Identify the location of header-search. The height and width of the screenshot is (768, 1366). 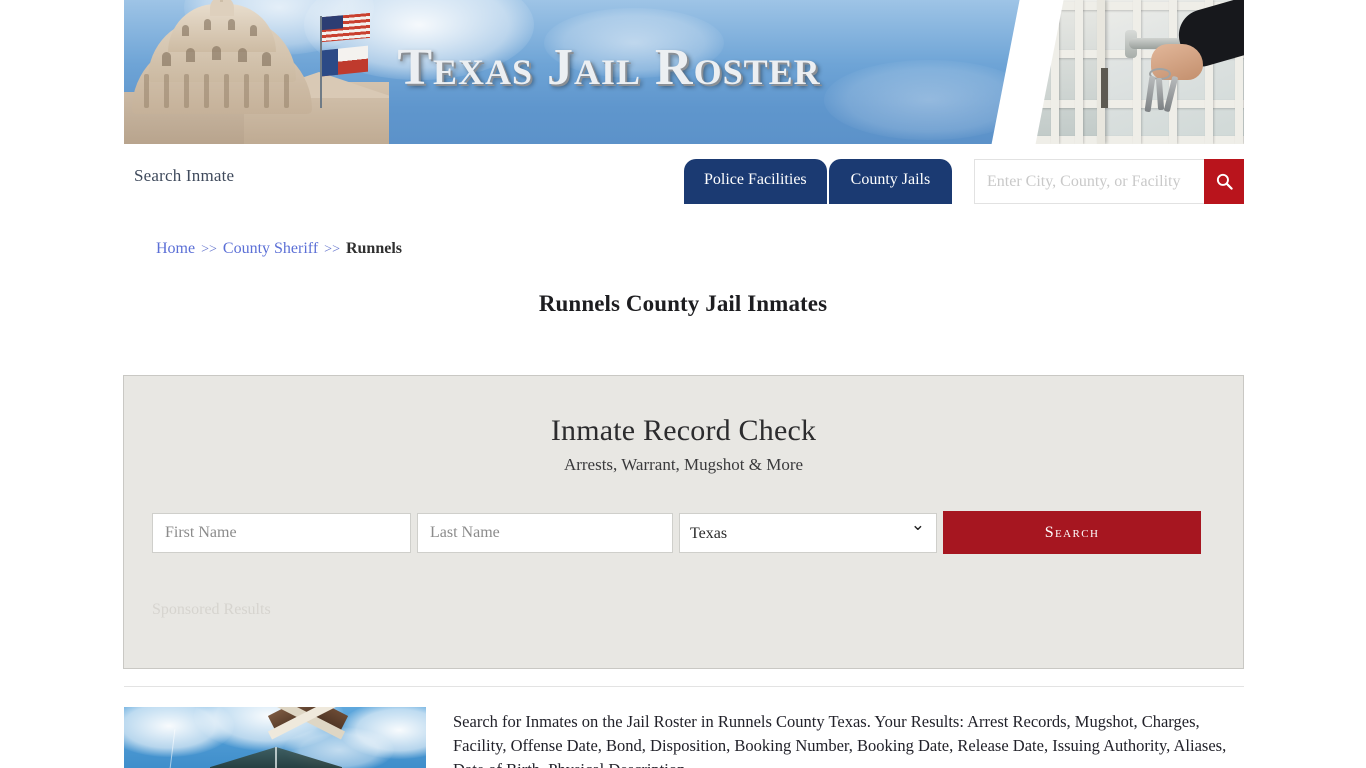
(1109, 181).